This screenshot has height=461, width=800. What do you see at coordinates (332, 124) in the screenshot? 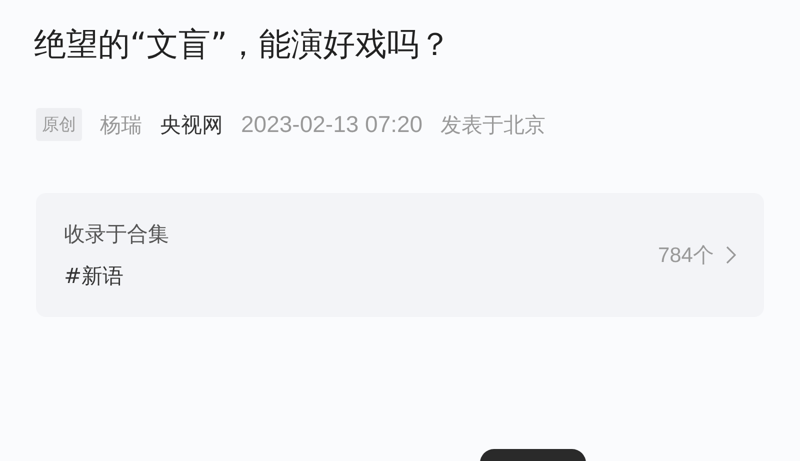
I see `publish-time: 2023-02-13 07:20` at bounding box center [332, 124].